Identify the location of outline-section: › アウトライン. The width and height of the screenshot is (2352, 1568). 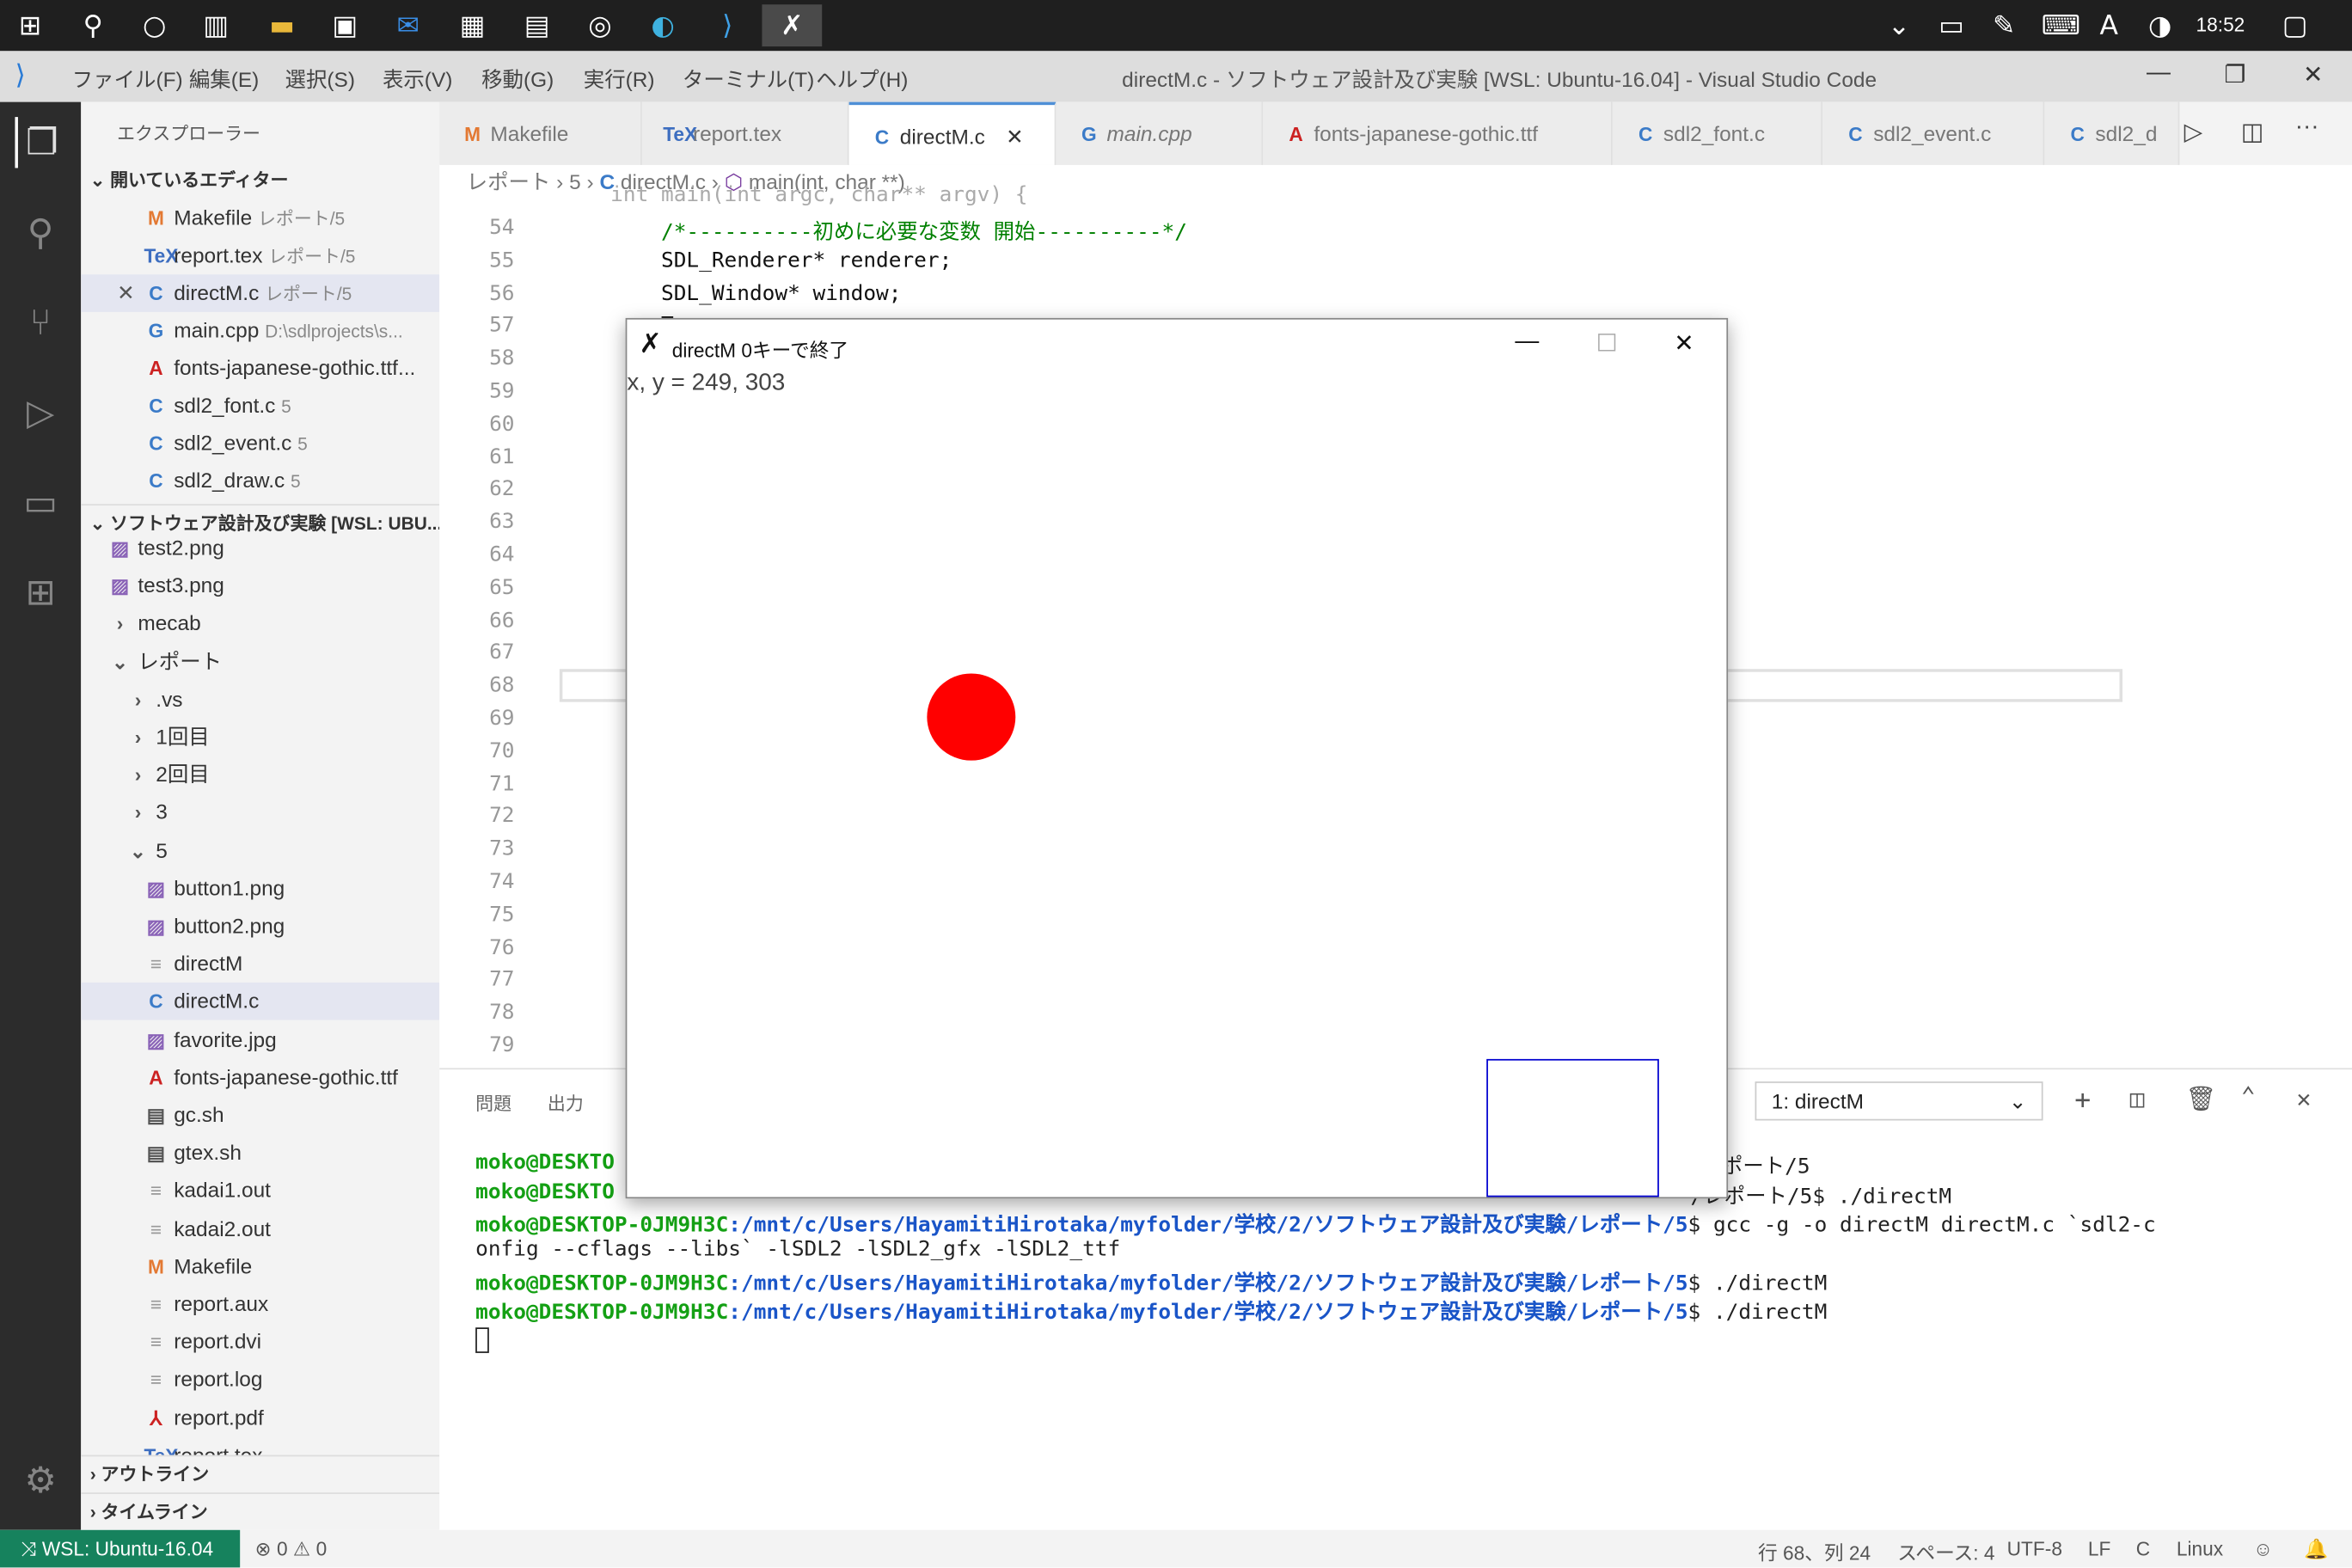
(260, 1474).